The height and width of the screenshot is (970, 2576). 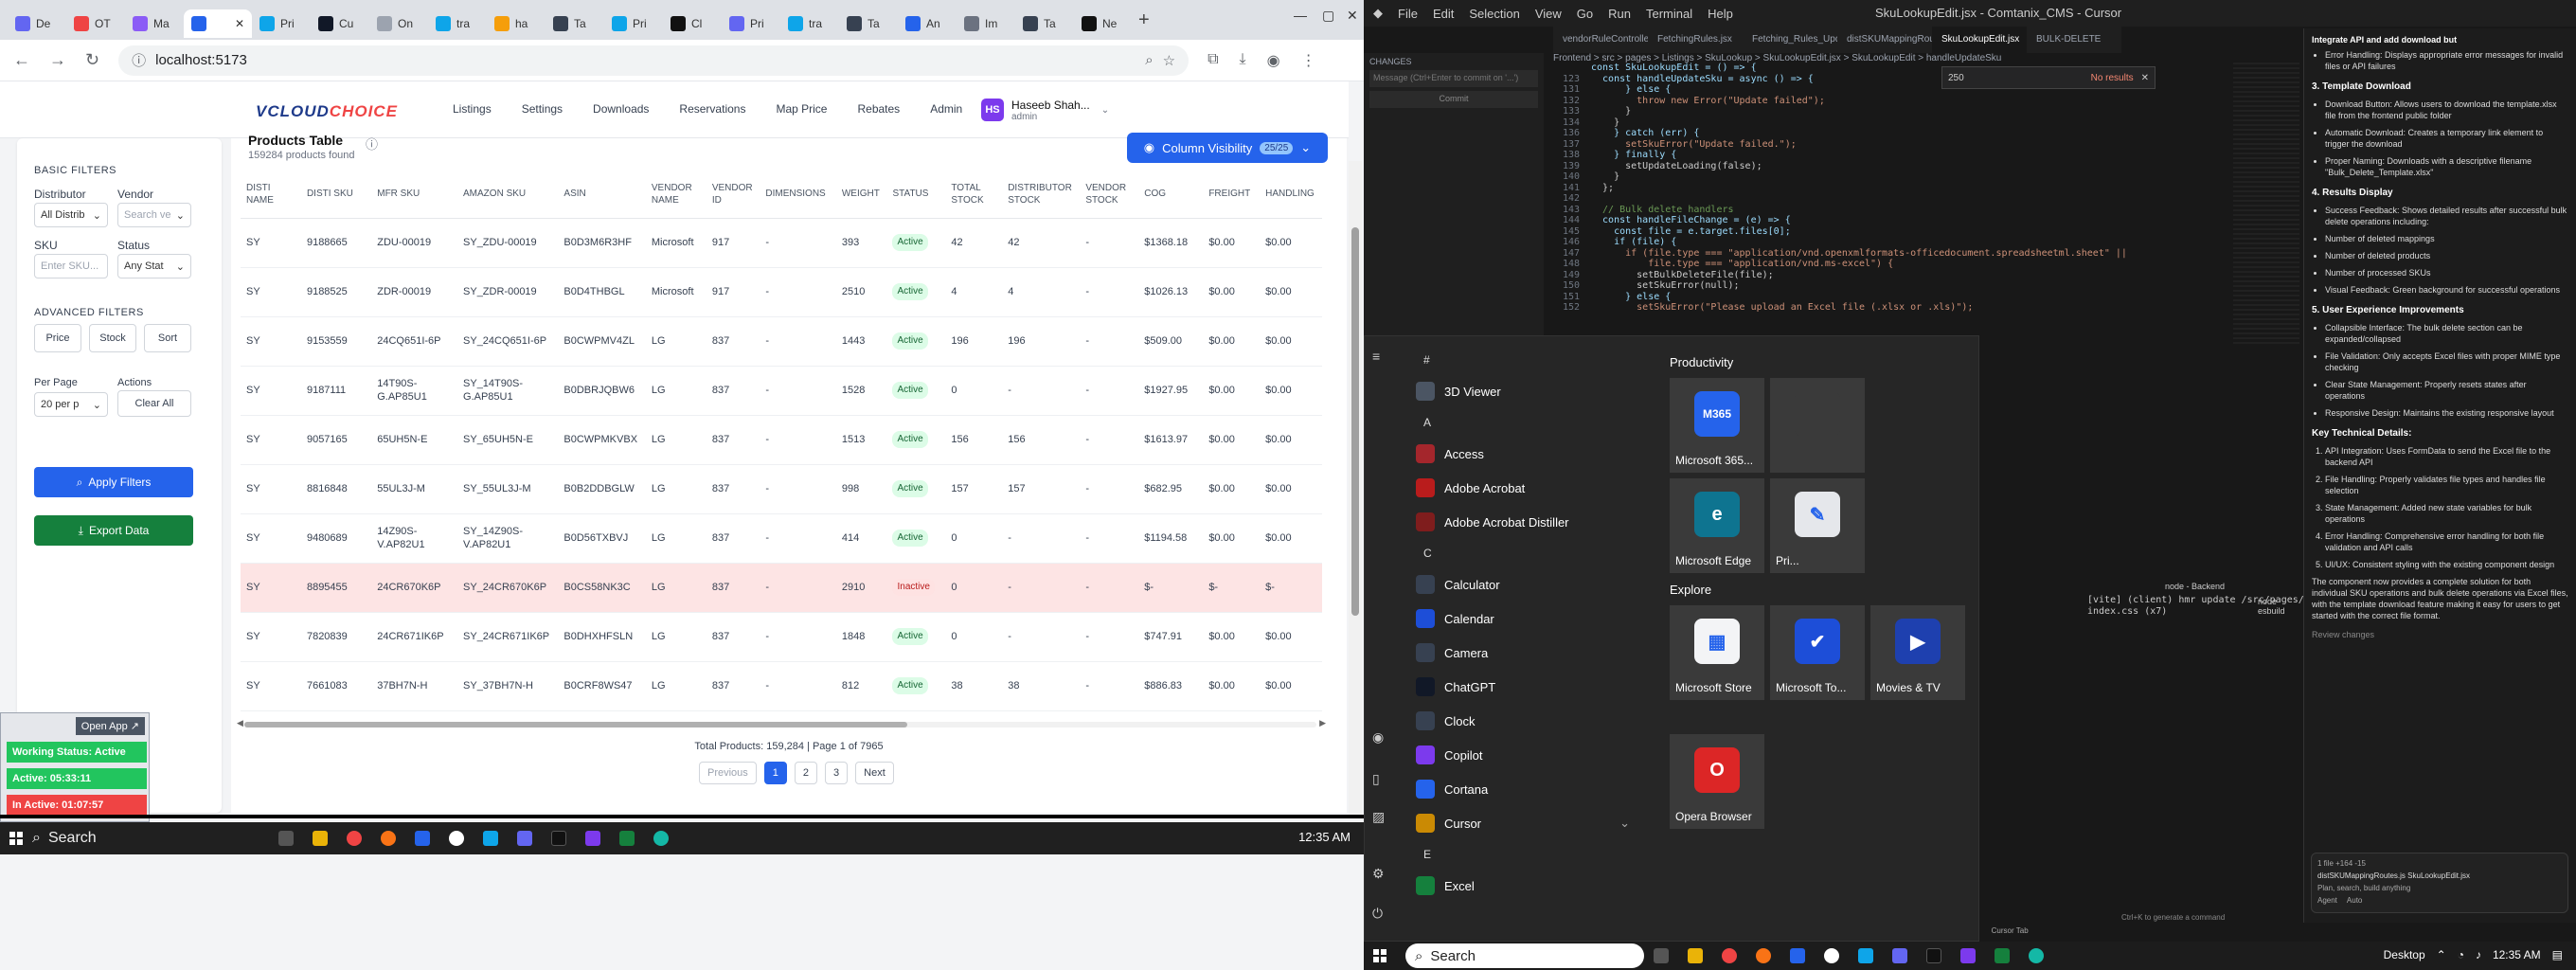 I want to click on commit-button: Commit, so click(x=1453, y=99).